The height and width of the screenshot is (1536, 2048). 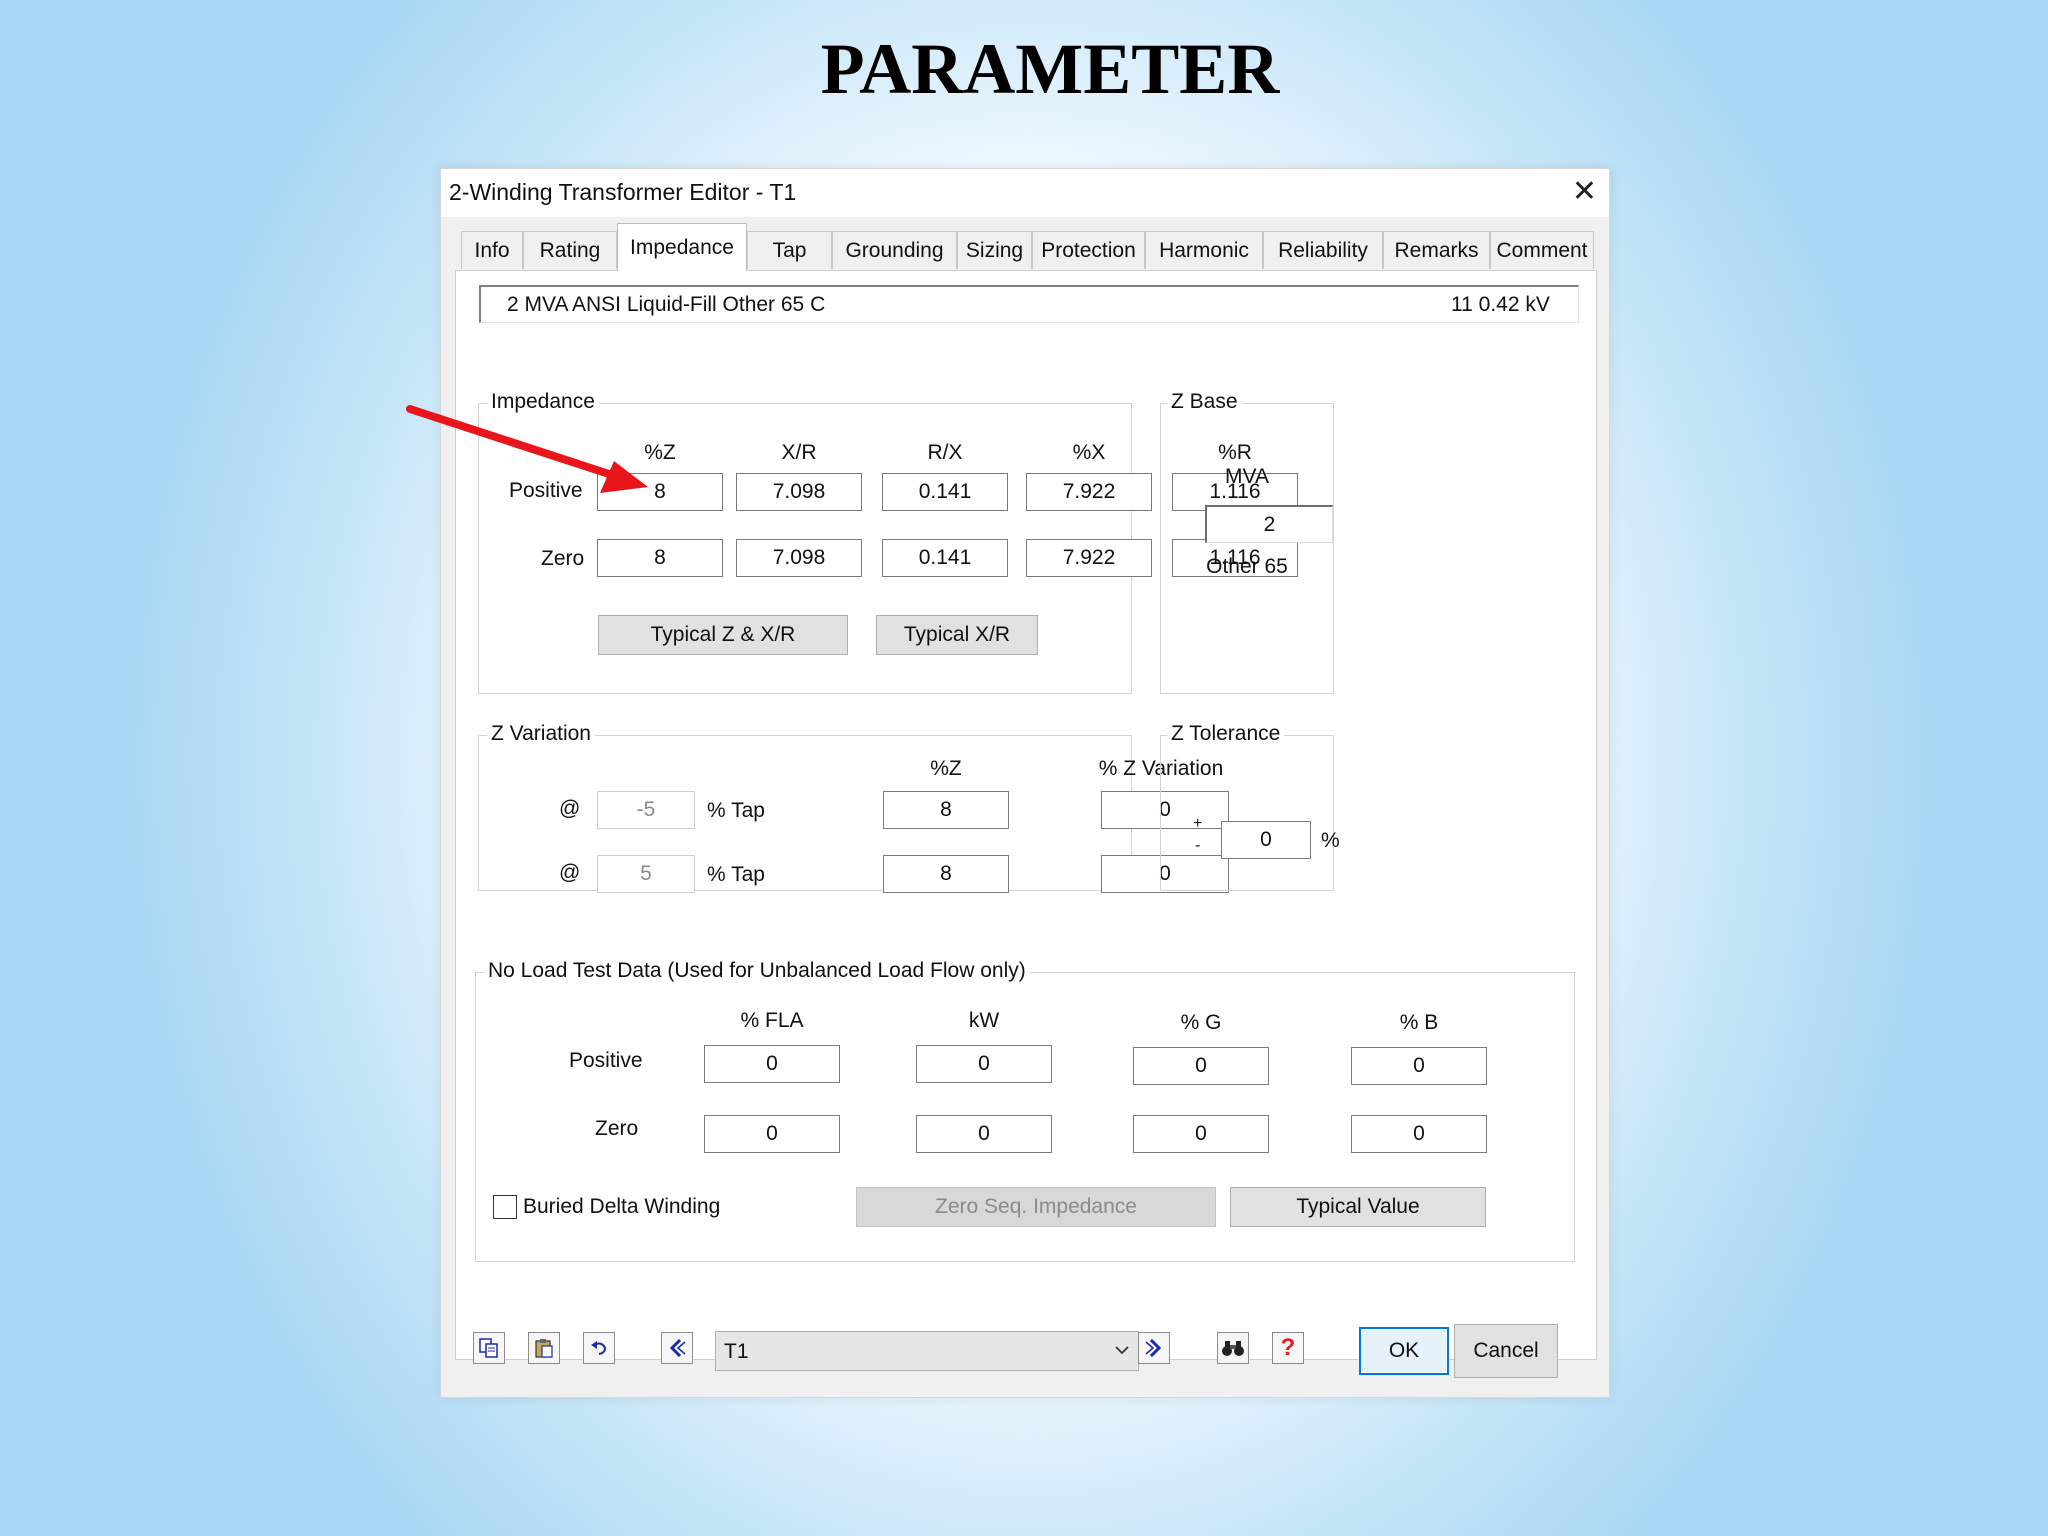 What do you see at coordinates (682, 247) in the screenshot?
I see `tab-impedance: Impedance` at bounding box center [682, 247].